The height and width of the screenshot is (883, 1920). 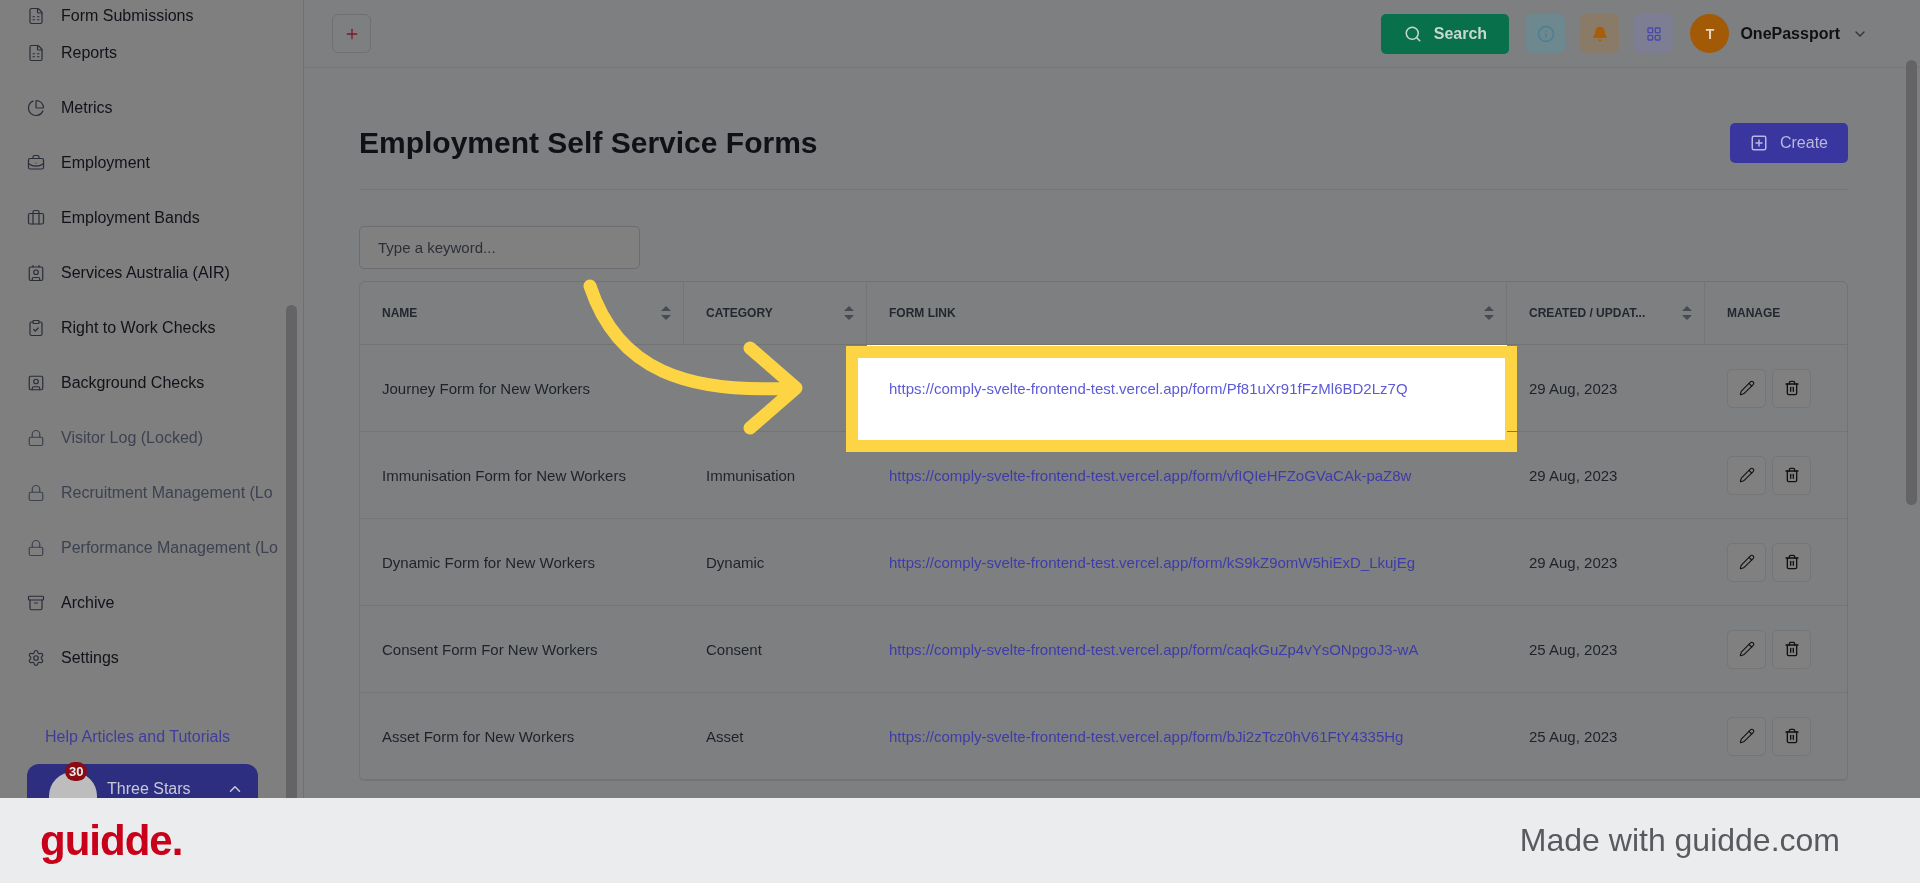 I want to click on column-header: MANAGE, so click(x=1776, y=313).